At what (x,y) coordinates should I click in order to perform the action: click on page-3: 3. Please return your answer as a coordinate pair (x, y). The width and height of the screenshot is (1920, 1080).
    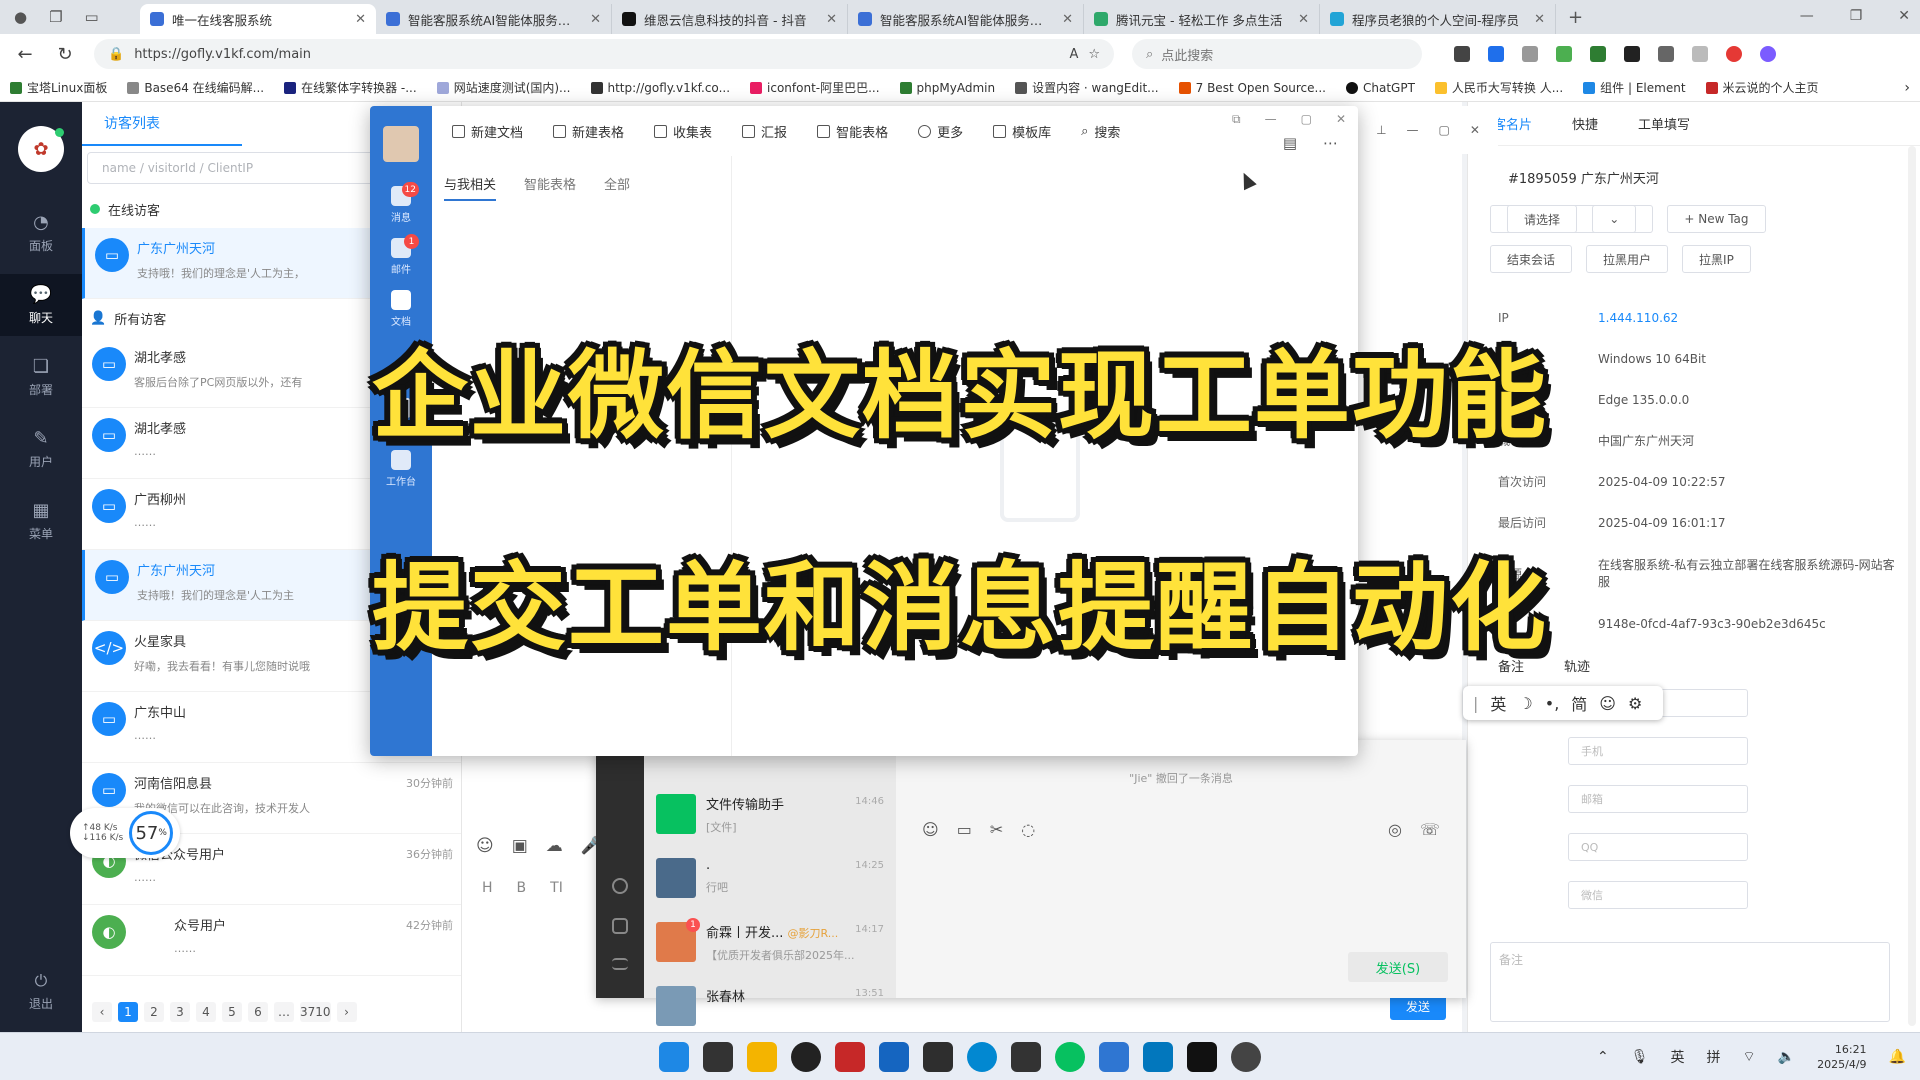
    Looking at the image, I should click on (180, 1012).